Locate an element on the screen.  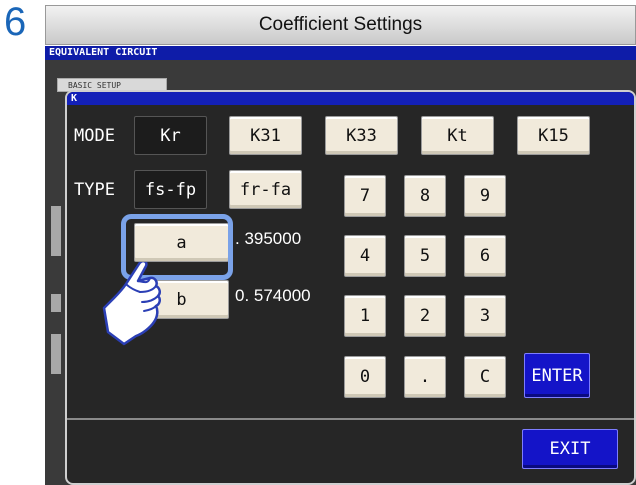
mode-button-kr: Kr is located at coordinates (170, 135).